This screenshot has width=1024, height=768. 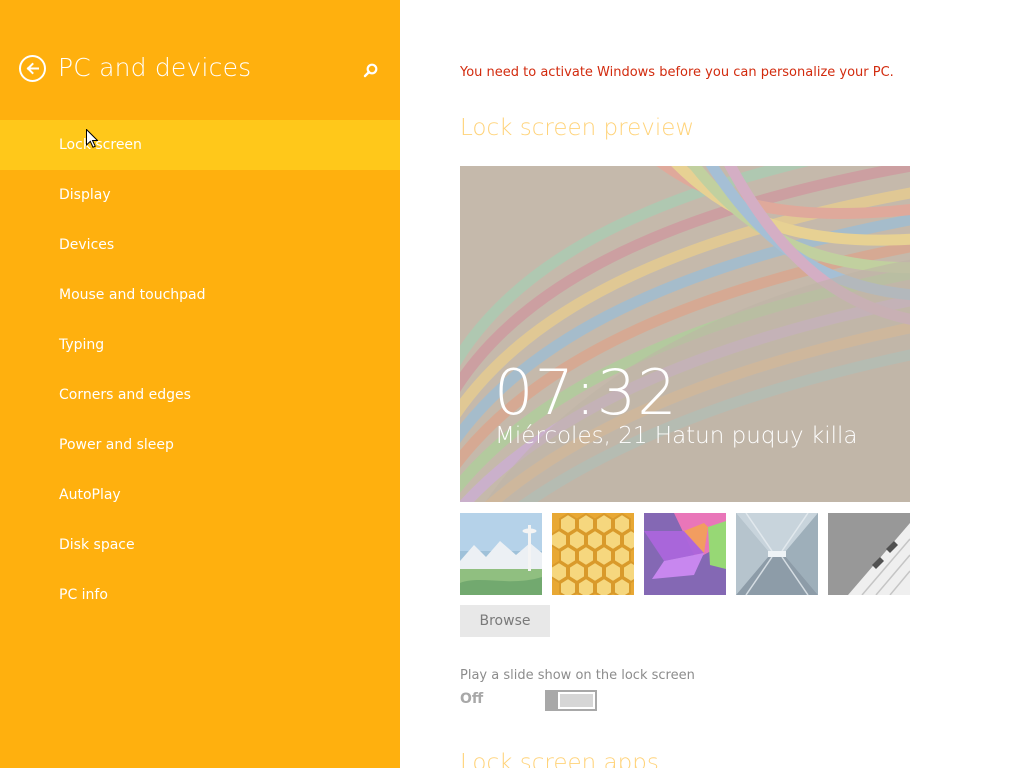 What do you see at coordinates (676, 436) in the screenshot?
I see `preview-date: Miércoles, 21 Hatun puquy killa` at bounding box center [676, 436].